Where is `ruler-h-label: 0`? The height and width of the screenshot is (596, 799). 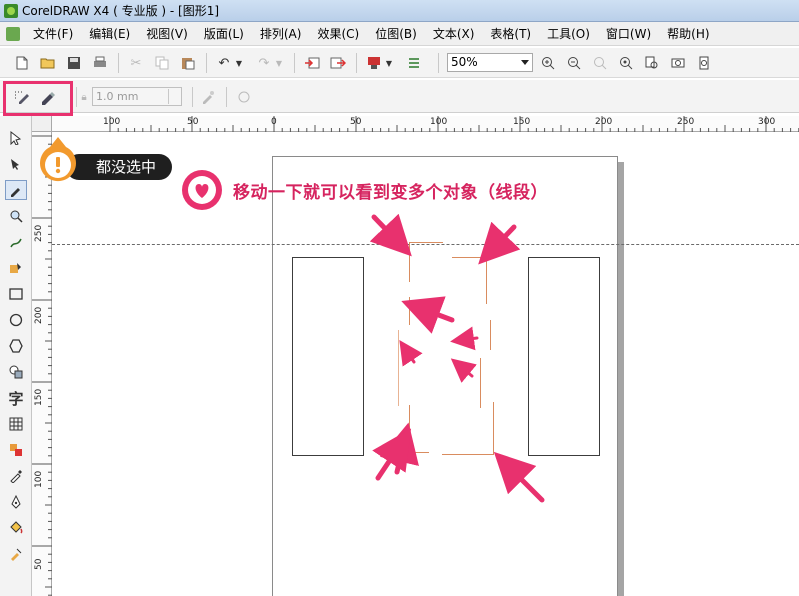 ruler-h-label: 0 is located at coordinates (274, 122).